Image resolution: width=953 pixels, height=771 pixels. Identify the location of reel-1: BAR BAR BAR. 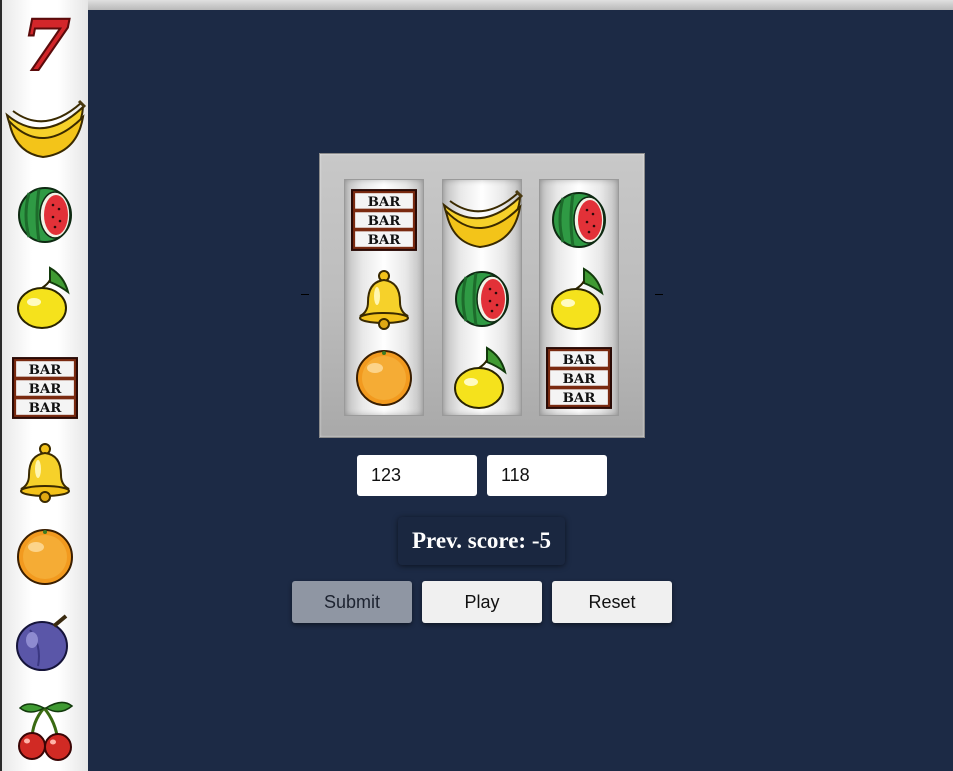
(384, 297).